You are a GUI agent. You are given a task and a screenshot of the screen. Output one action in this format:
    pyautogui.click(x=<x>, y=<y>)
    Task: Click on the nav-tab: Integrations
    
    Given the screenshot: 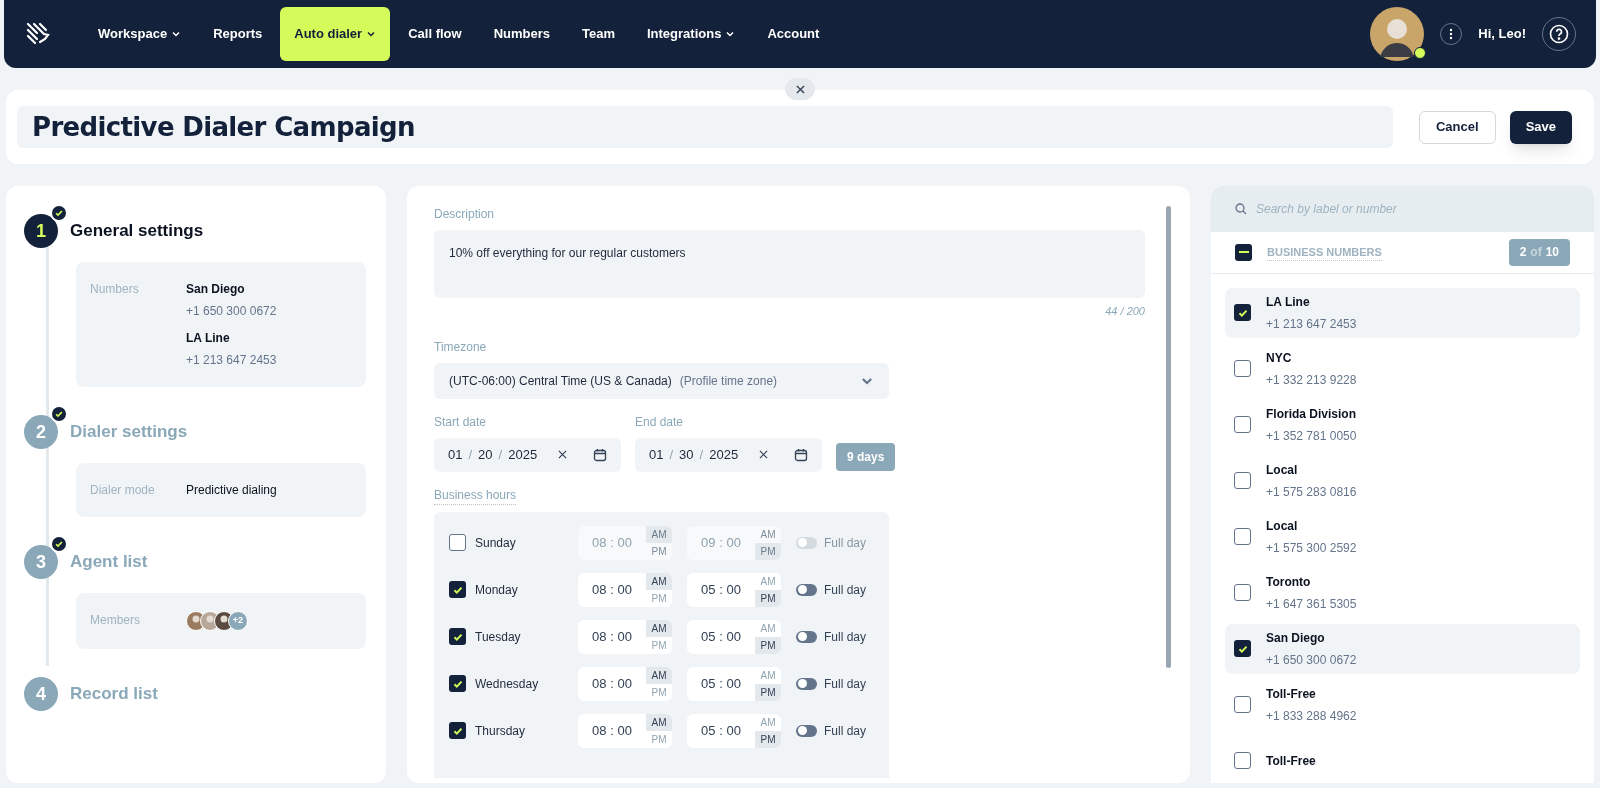 What is the action you would take?
    pyautogui.click(x=691, y=34)
    